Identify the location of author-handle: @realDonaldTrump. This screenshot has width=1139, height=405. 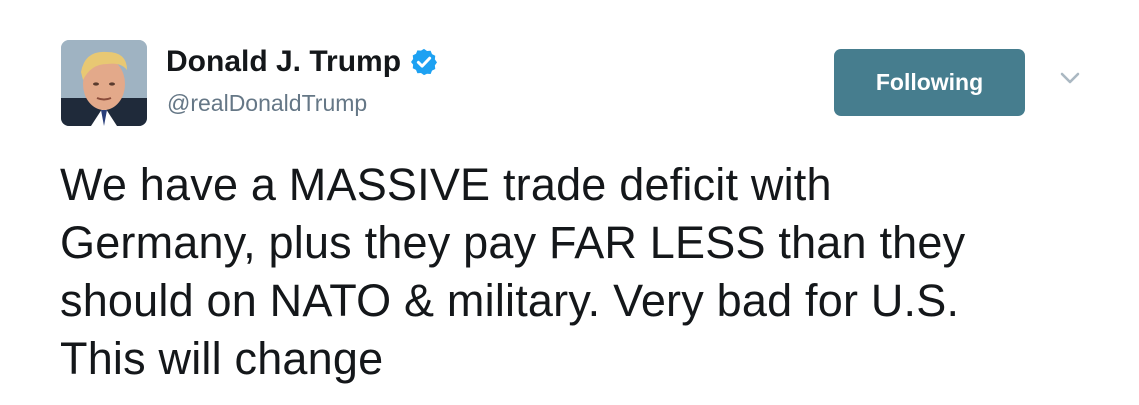
(267, 103).